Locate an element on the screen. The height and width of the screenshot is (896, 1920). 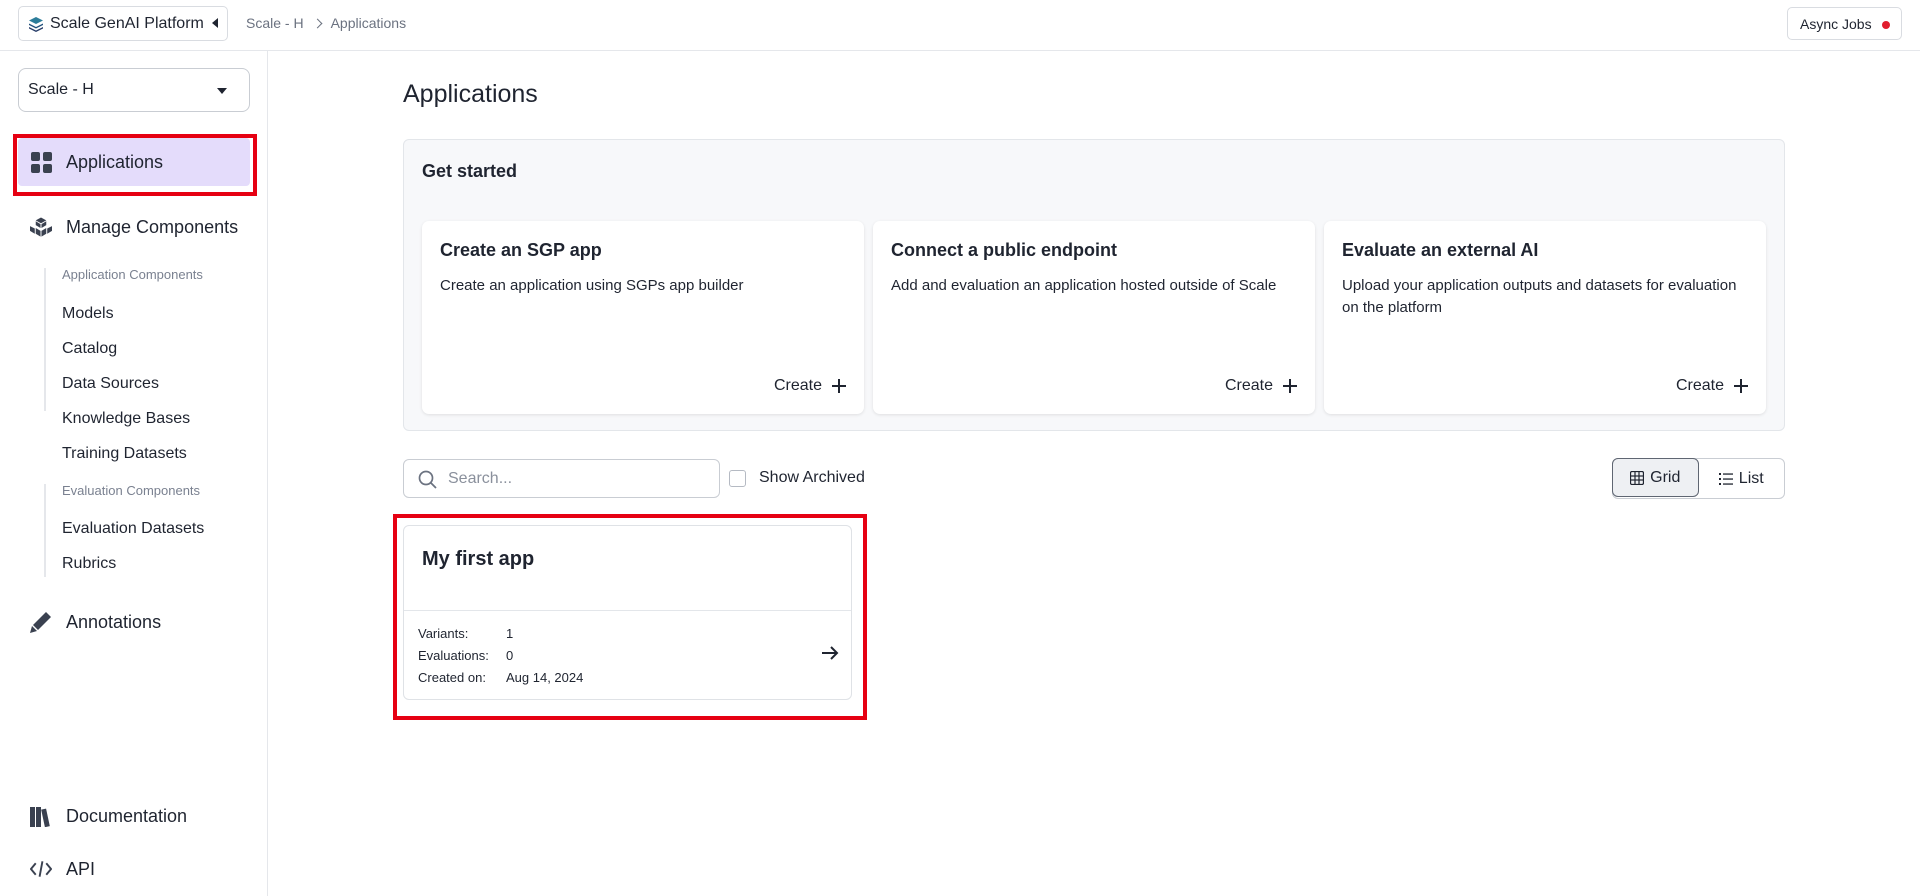
sidebar-item-label: Manage Components is located at coordinates (152, 226).